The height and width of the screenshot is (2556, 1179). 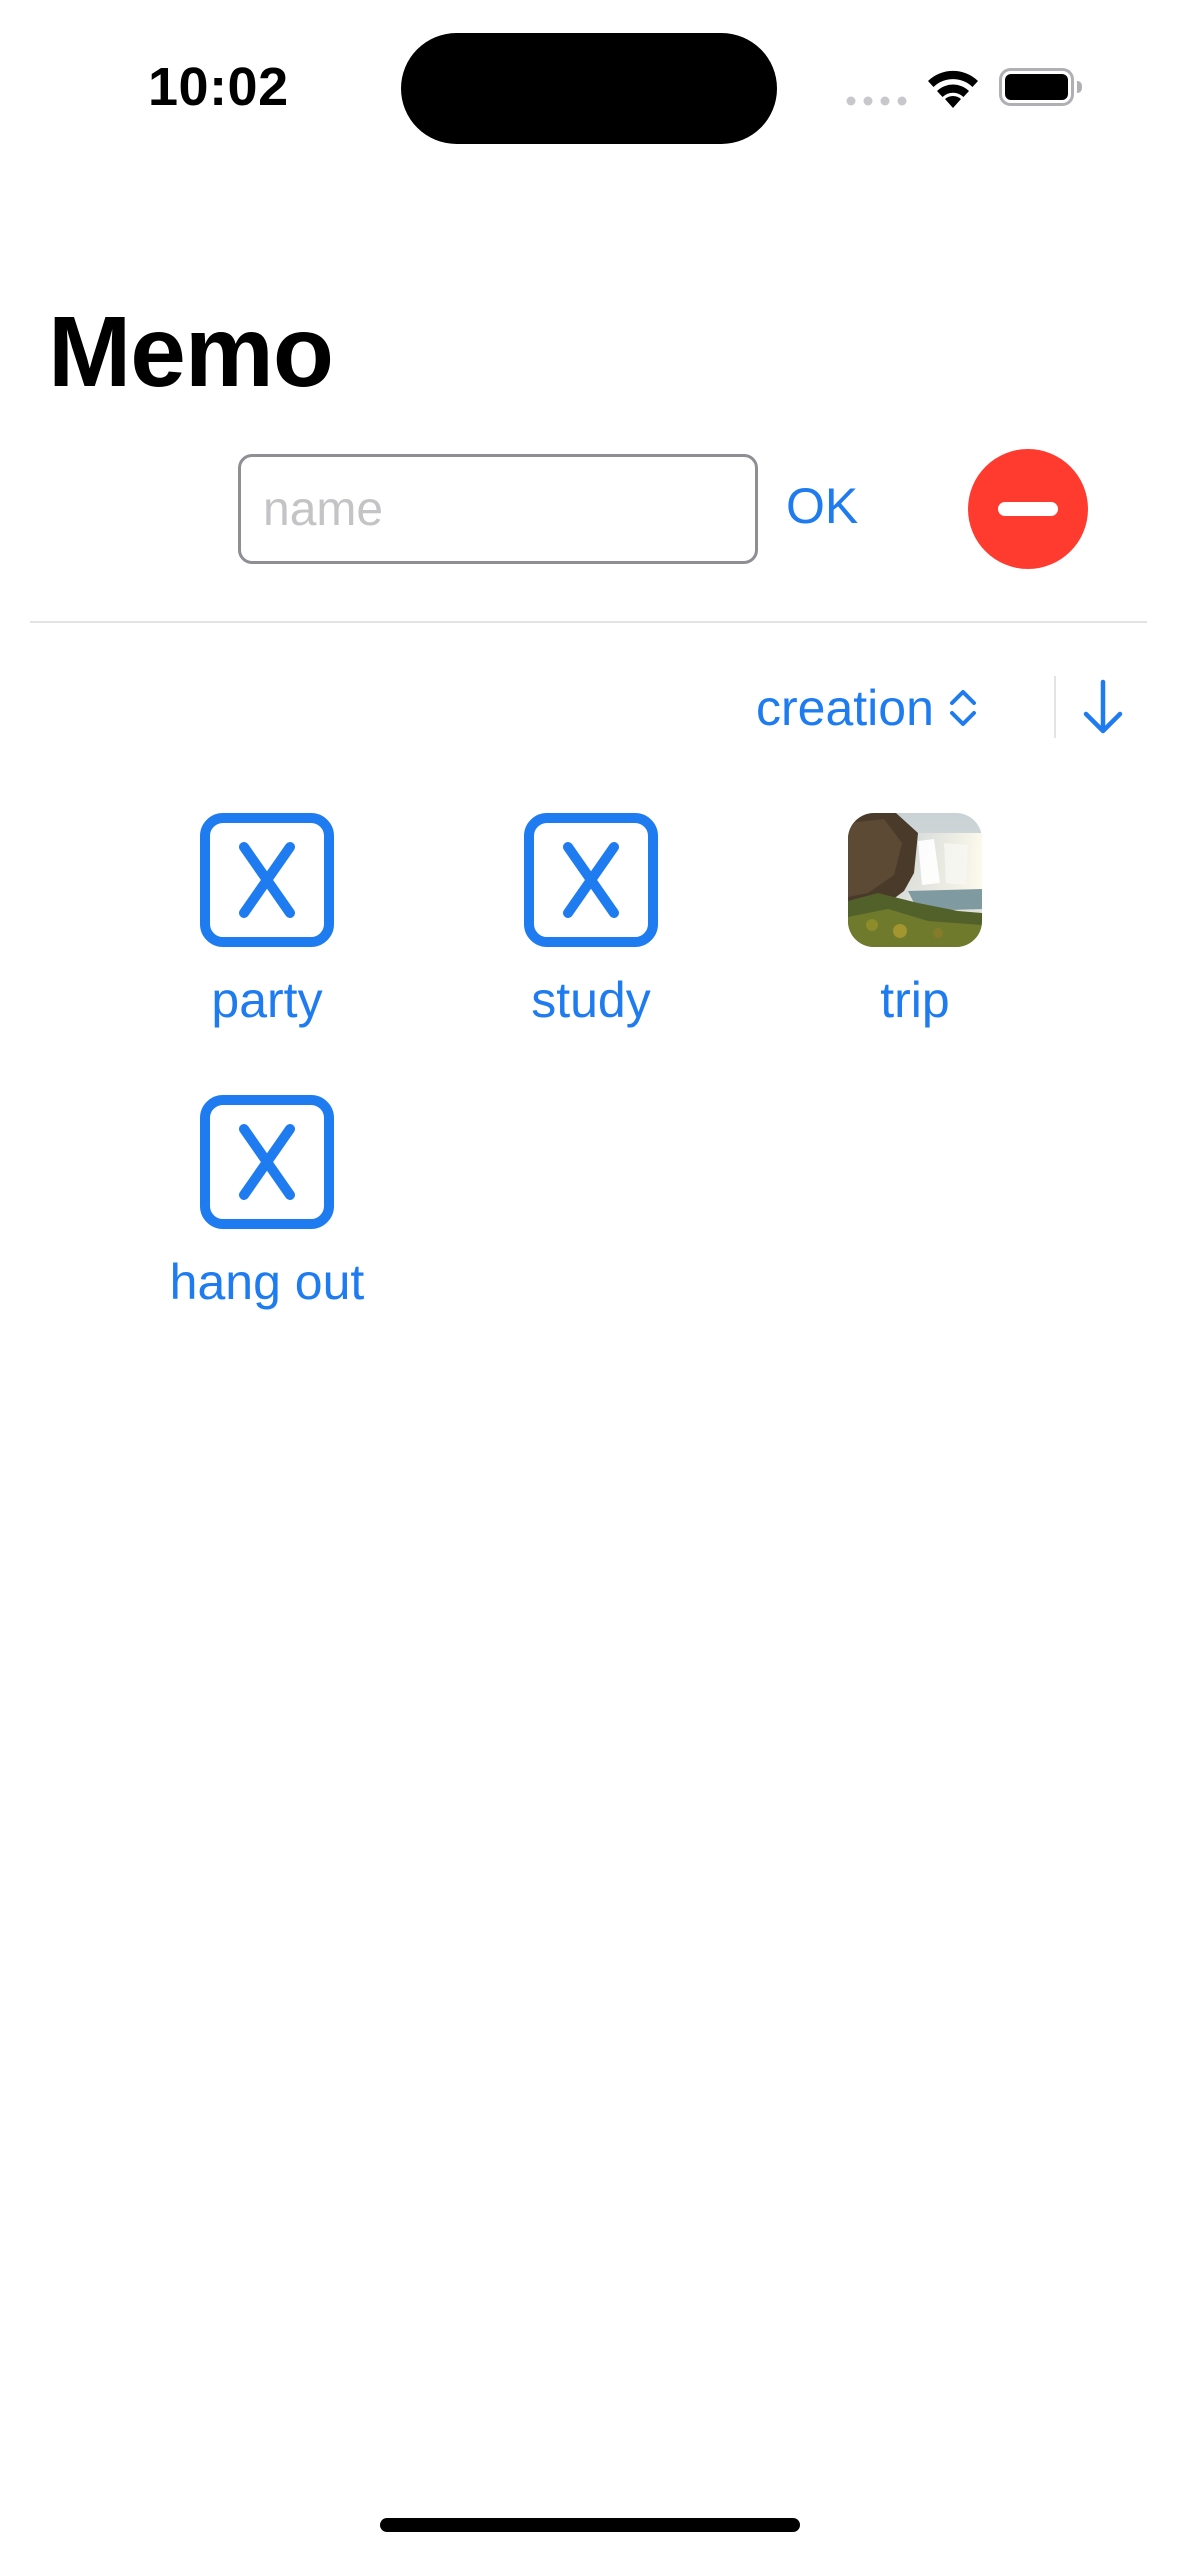 I want to click on battery-icon, so click(x=1040, y=87).